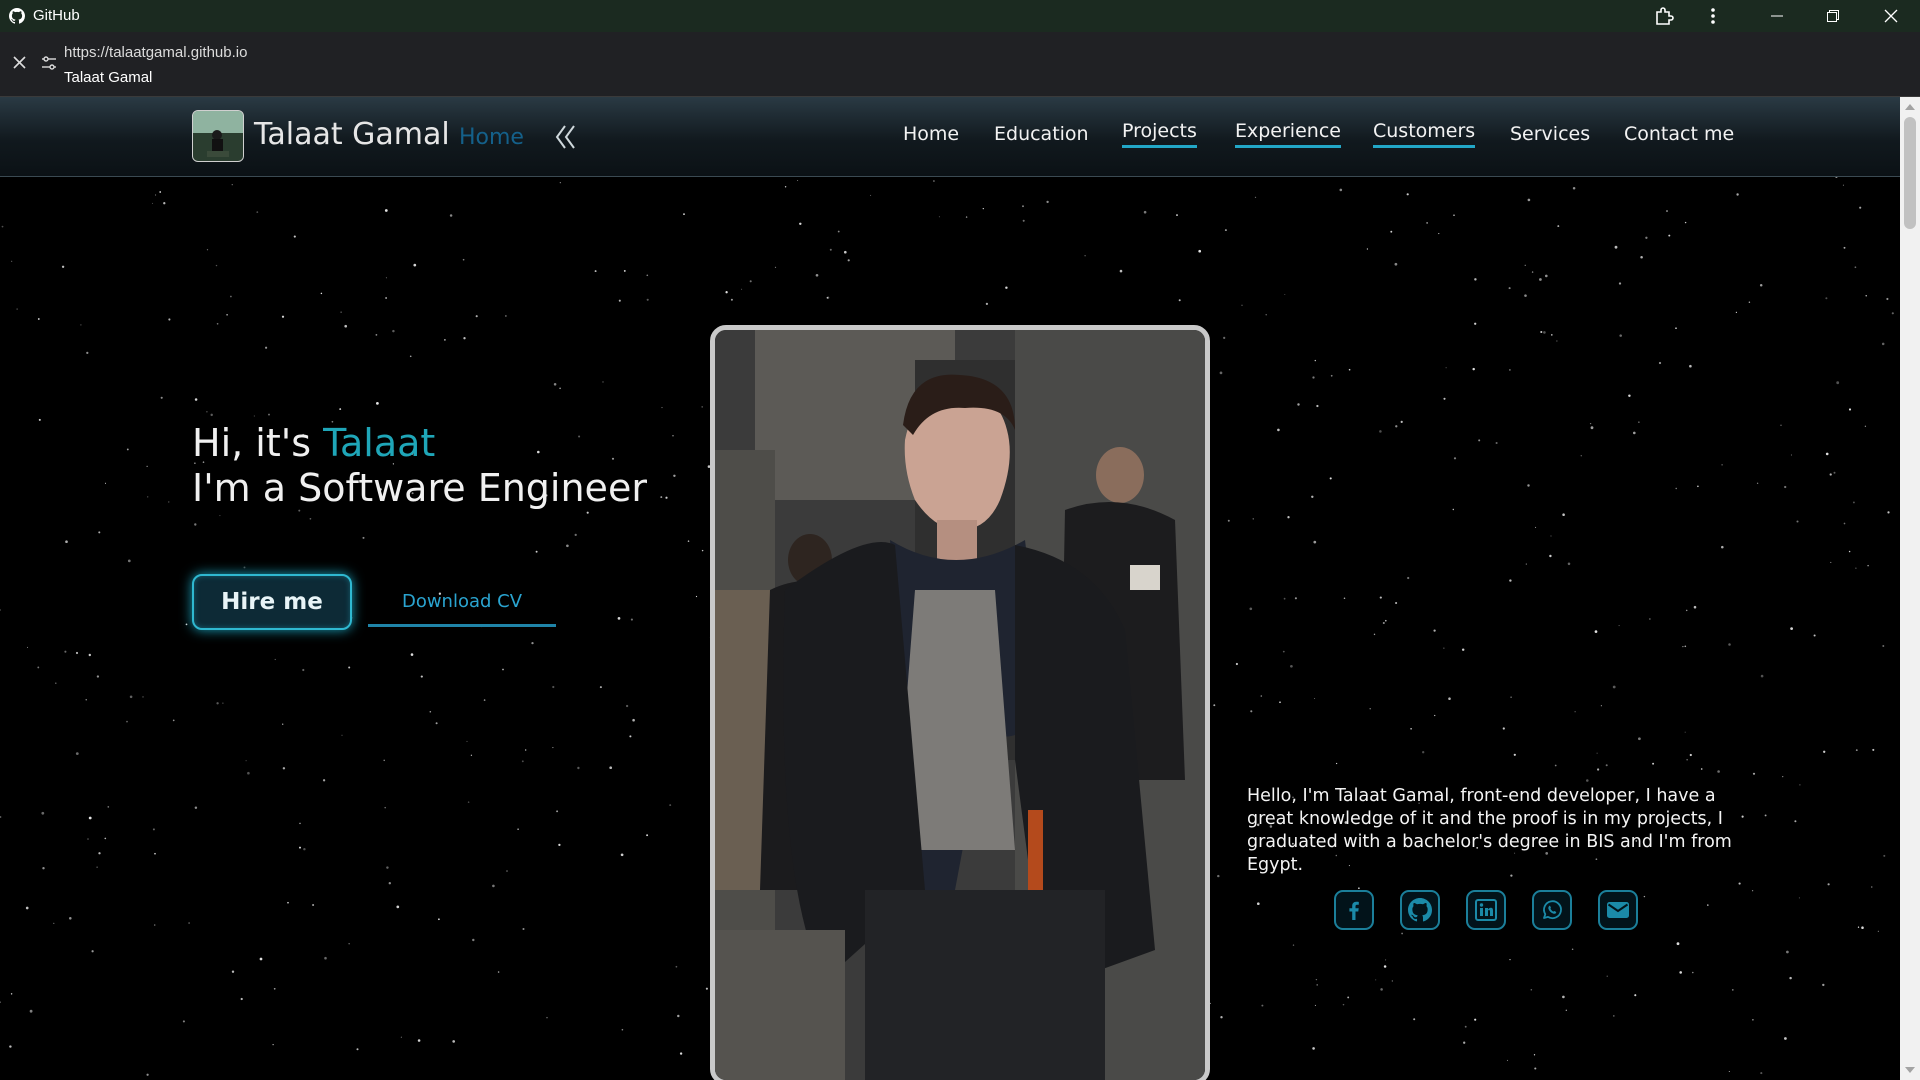 This screenshot has width=1920, height=1080. Describe the element at coordinates (19, 62) in the screenshot. I see `close-tab-icon` at that location.